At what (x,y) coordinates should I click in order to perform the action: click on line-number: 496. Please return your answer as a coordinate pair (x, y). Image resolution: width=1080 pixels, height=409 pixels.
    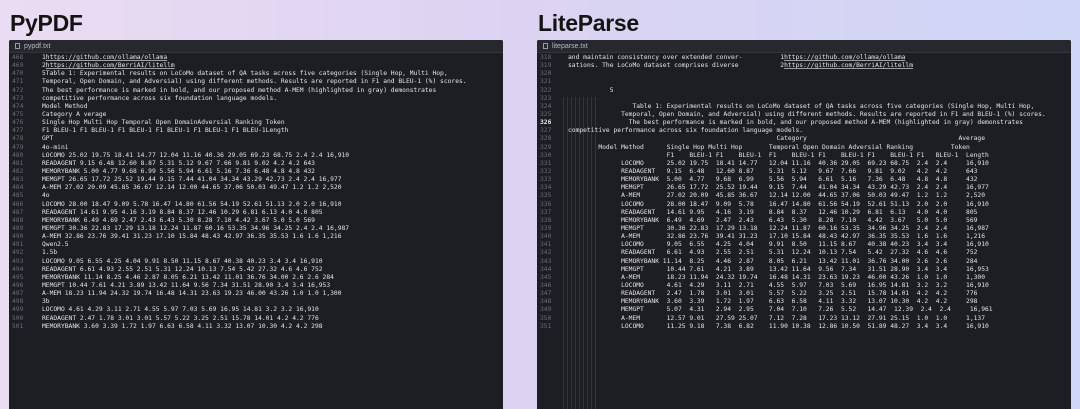
    Looking at the image, I should click on (18, 285).